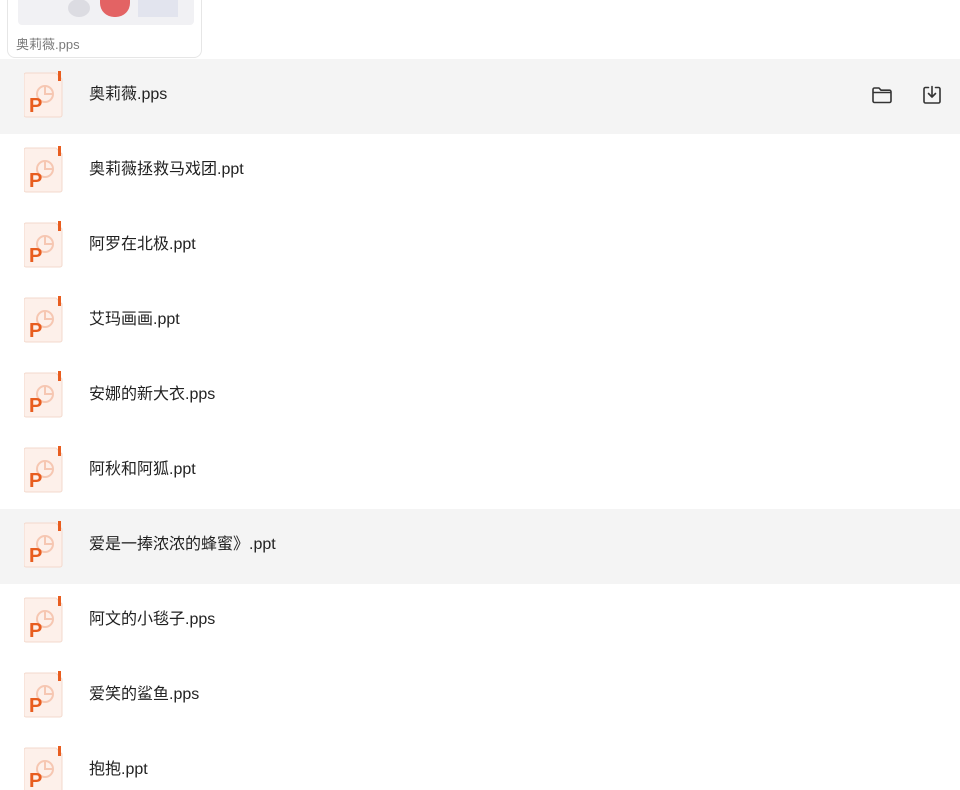 Image resolution: width=960 pixels, height=790 pixels. What do you see at coordinates (480, 696) in the screenshot?
I see `file-row: P 爱笑的鲨鱼.pps` at bounding box center [480, 696].